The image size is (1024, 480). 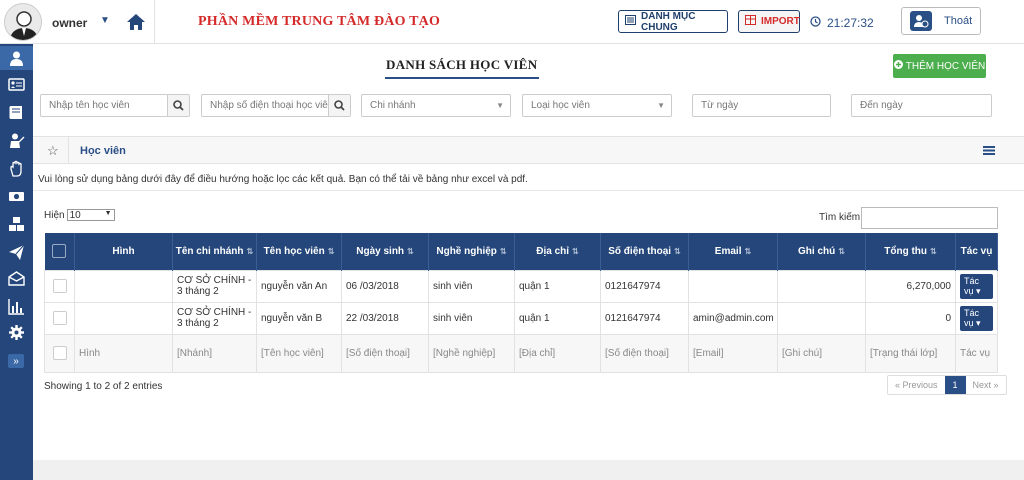 What do you see at coordinates (136, 22) in the screenshot?
I see `home-icon` at bounding box center [136, 22].